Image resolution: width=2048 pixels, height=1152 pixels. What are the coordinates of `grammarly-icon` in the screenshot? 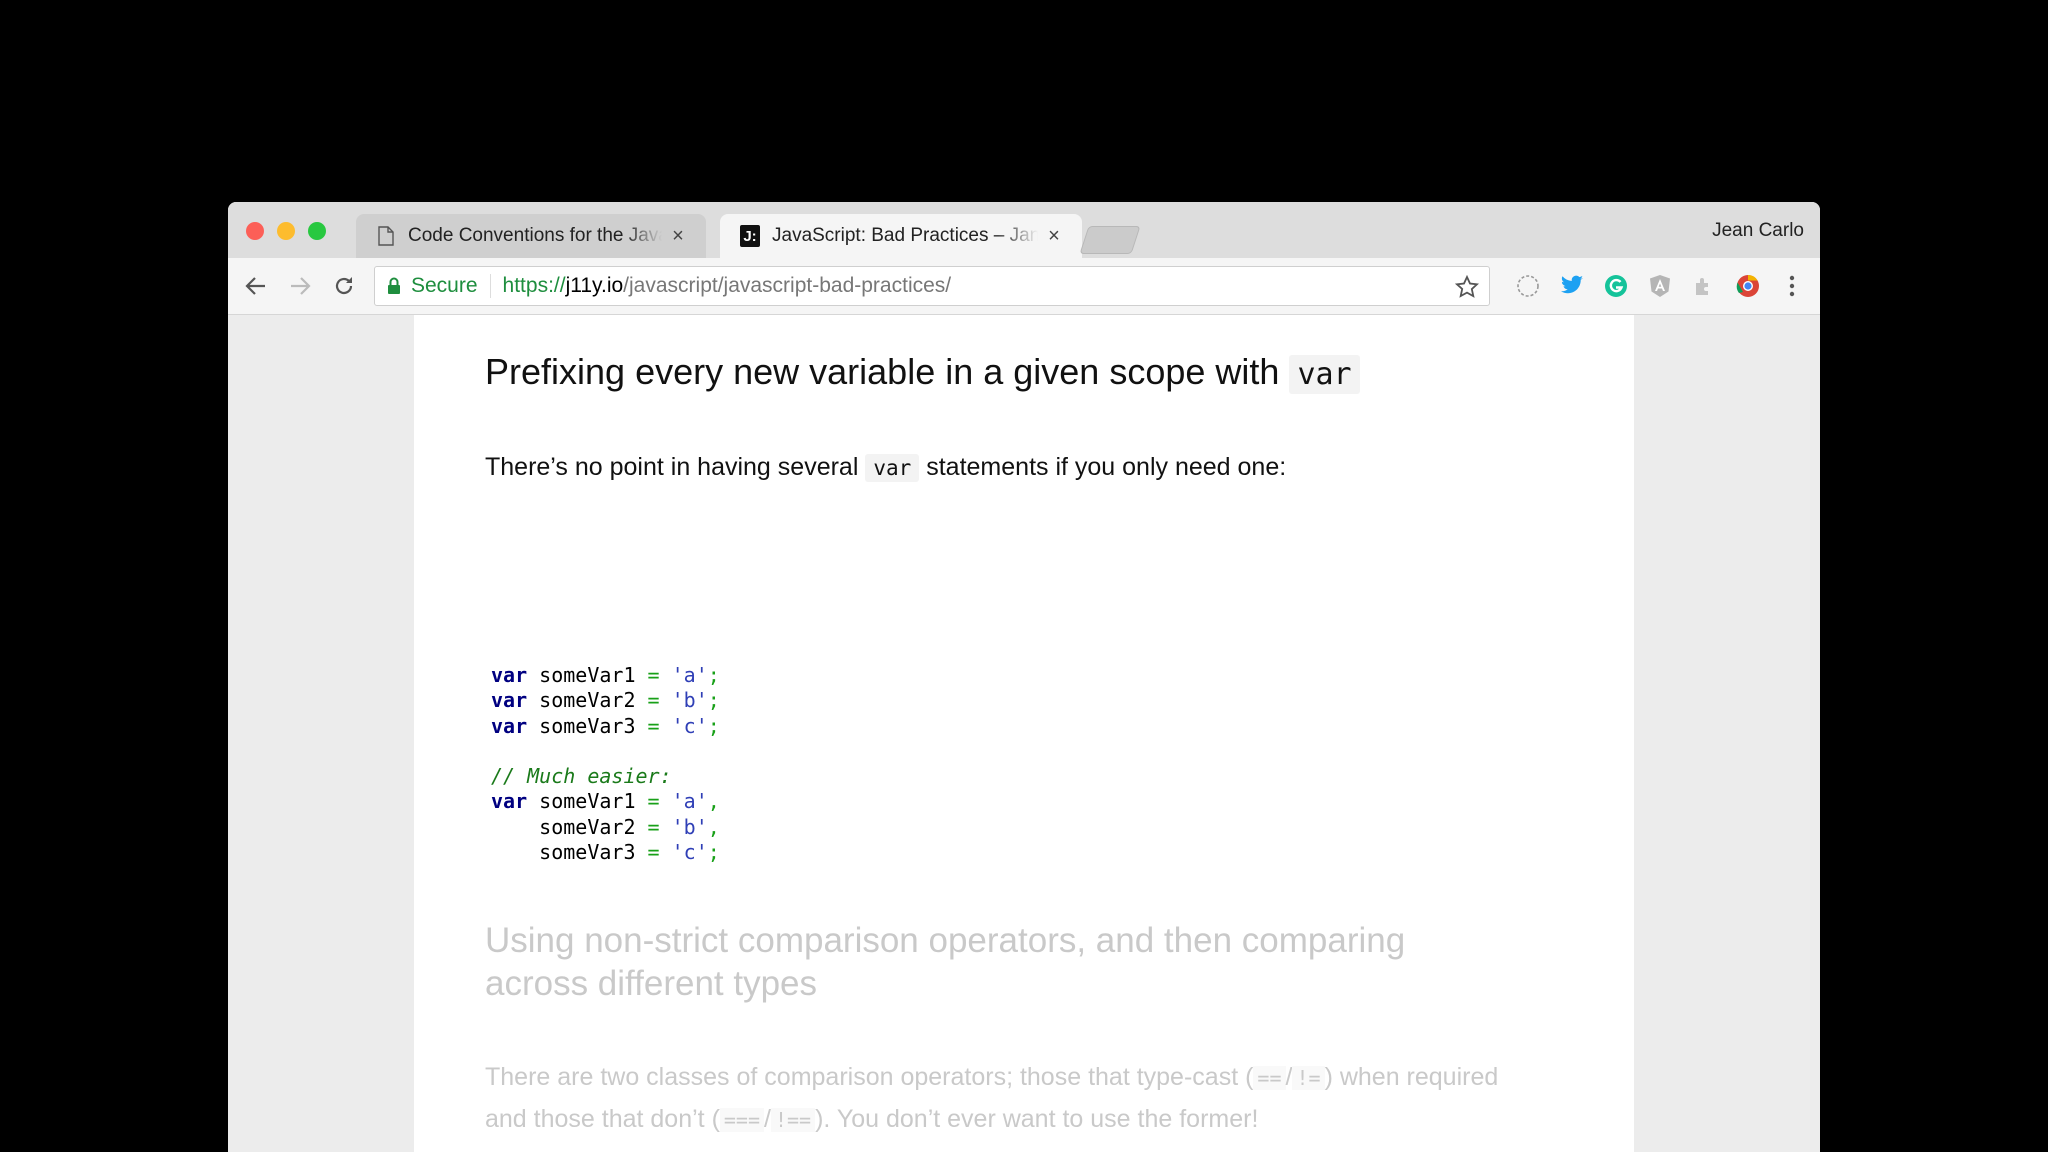 It's located at (1616, 286).